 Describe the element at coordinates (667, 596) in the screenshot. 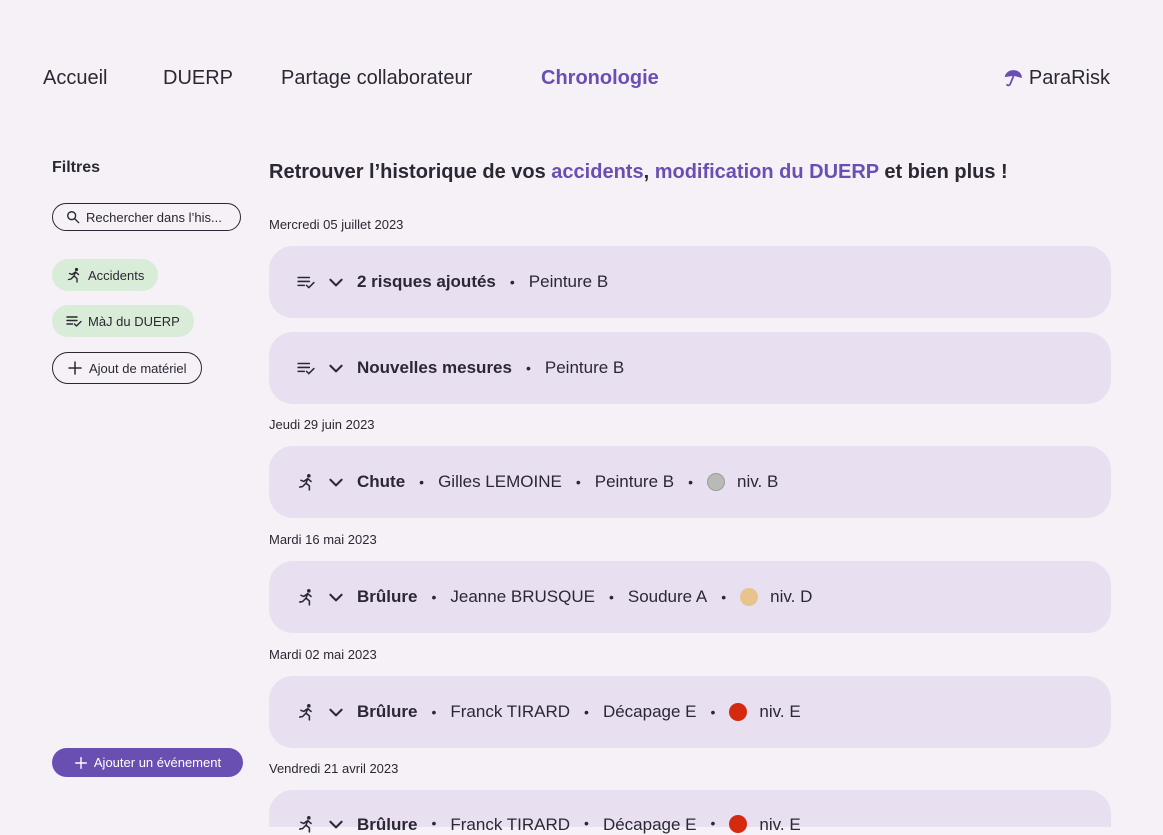

I see `event-workshop: Soudure A` at that location.